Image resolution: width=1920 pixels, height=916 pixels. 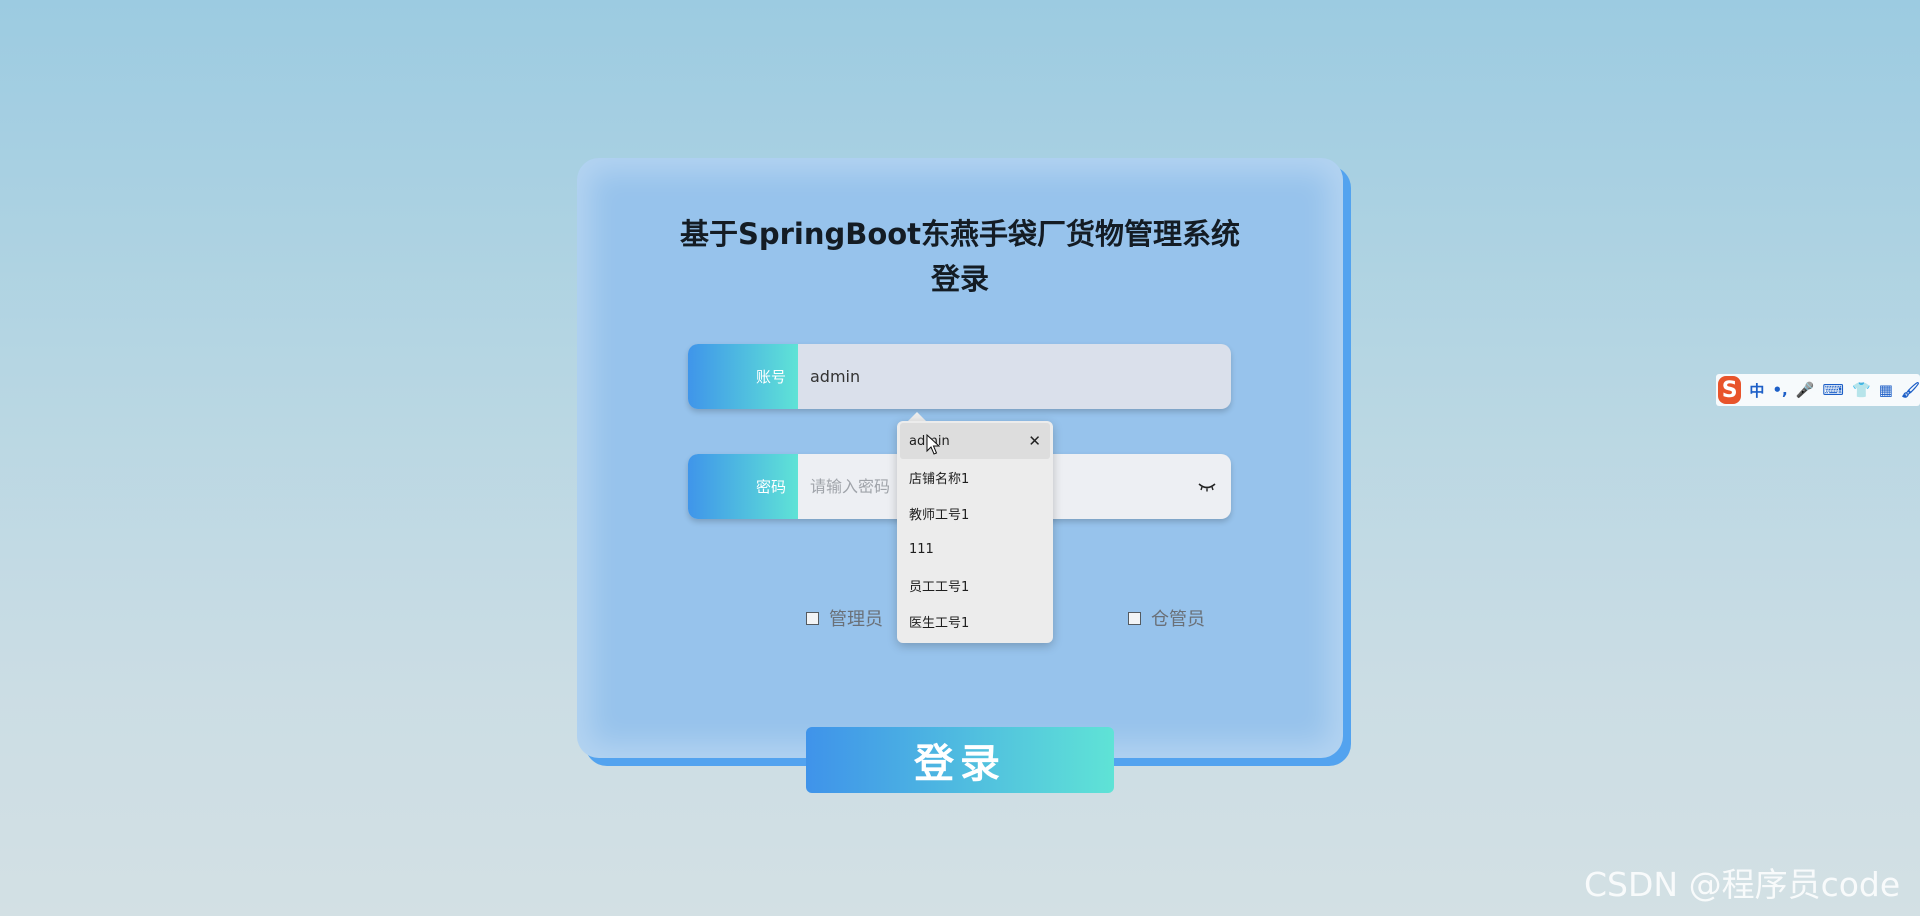 I want to click on account-input, so click(x=1014, y=376).